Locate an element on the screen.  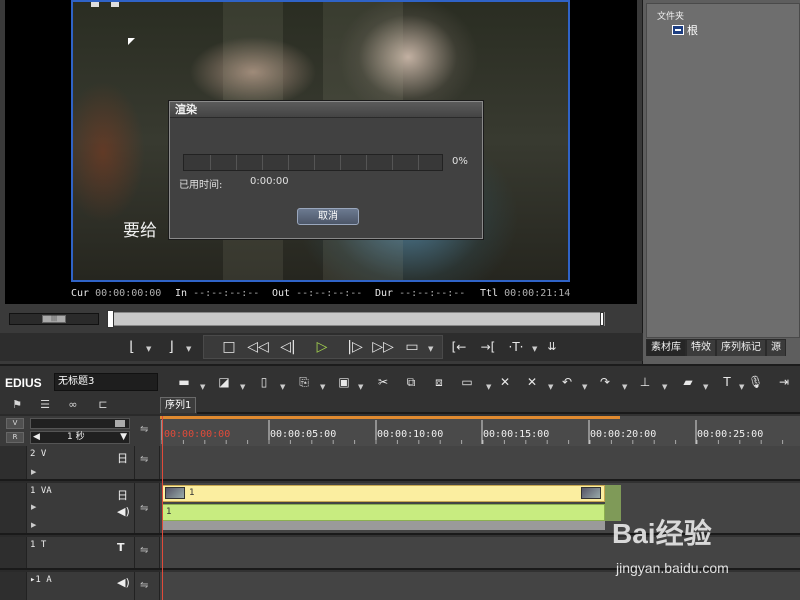
audio-clip: 1 is located at coordinates (383, 512).